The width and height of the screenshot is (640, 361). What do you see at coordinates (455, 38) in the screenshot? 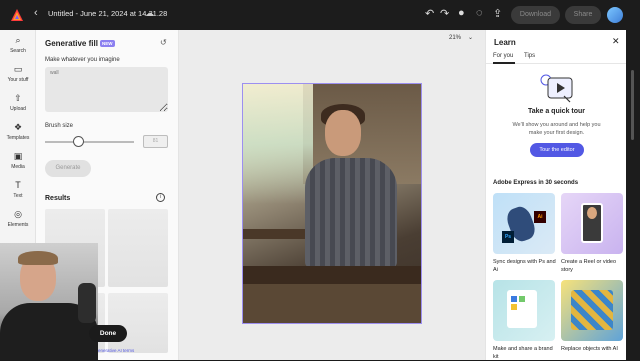
I see `zoom-level: 21%` at bounding box center [455, 38].